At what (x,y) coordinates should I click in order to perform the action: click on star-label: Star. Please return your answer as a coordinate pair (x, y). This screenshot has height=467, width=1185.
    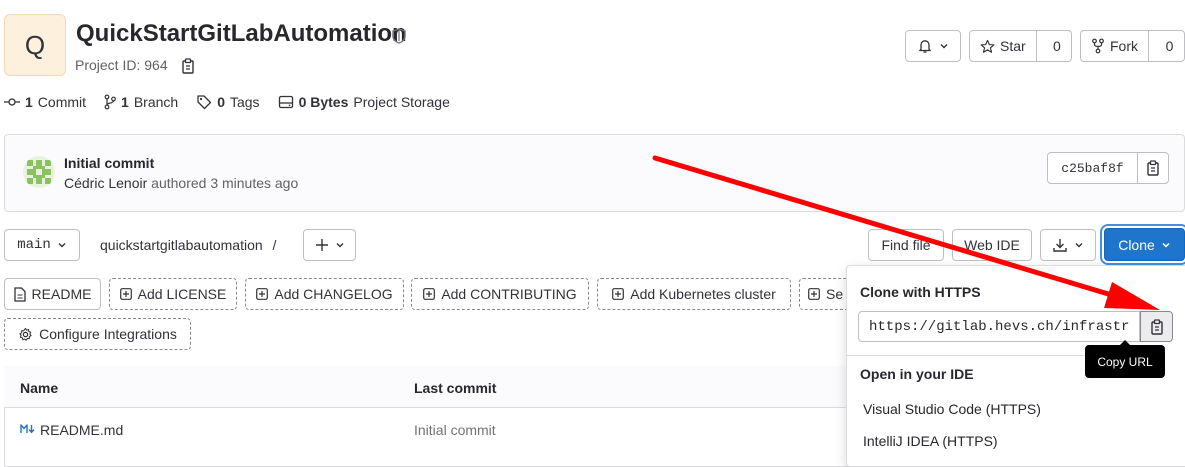
    Looking at the image, I should click on (1013, 46).